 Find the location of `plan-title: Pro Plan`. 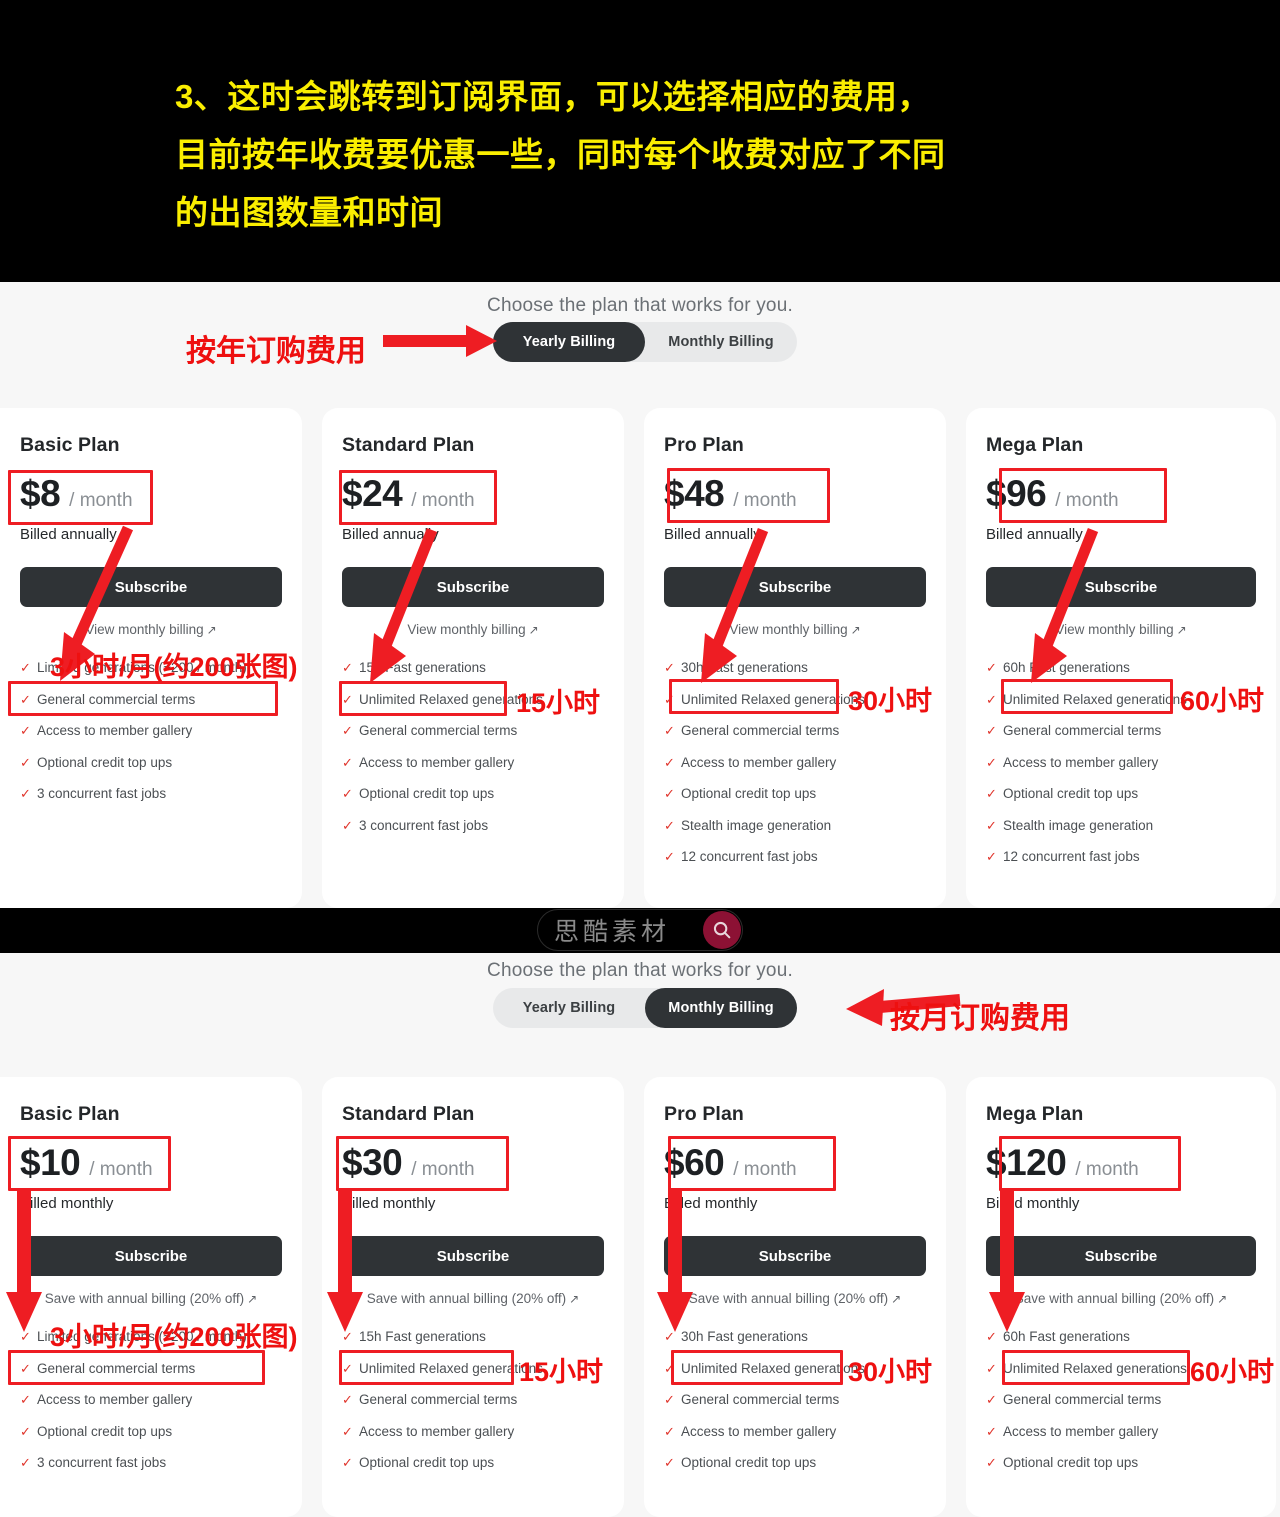

plan-title: Pro Plan is located at coordinates (704, 1114).